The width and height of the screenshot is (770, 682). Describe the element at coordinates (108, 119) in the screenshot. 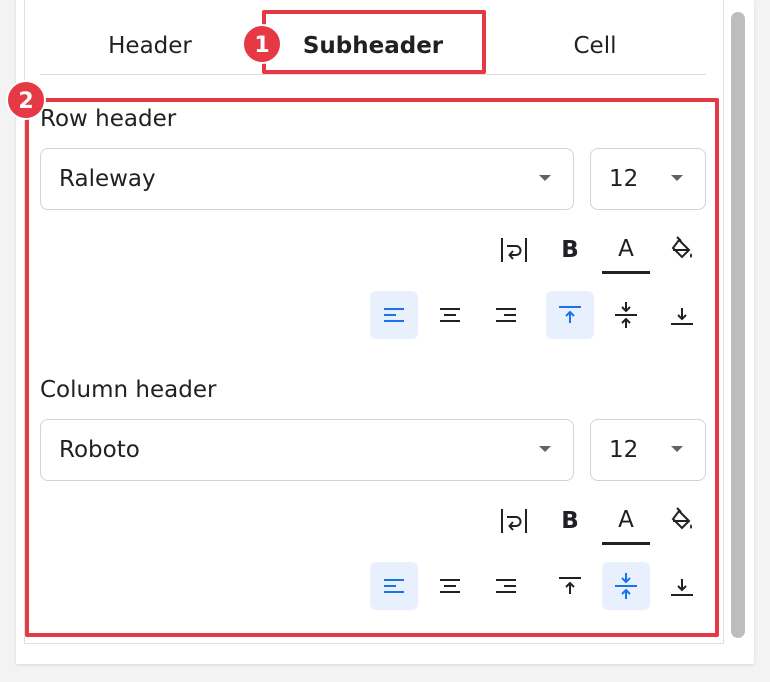

I see `row-header-title: Row header` at that location.